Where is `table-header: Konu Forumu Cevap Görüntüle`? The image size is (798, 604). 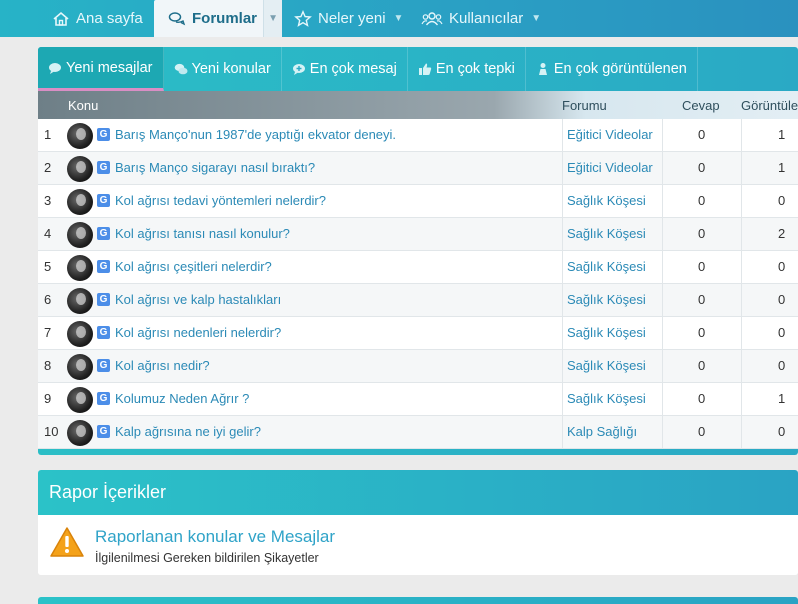 table-header: Konu Forumu Cevap Görüntüle is located at coordinates (418, 105).